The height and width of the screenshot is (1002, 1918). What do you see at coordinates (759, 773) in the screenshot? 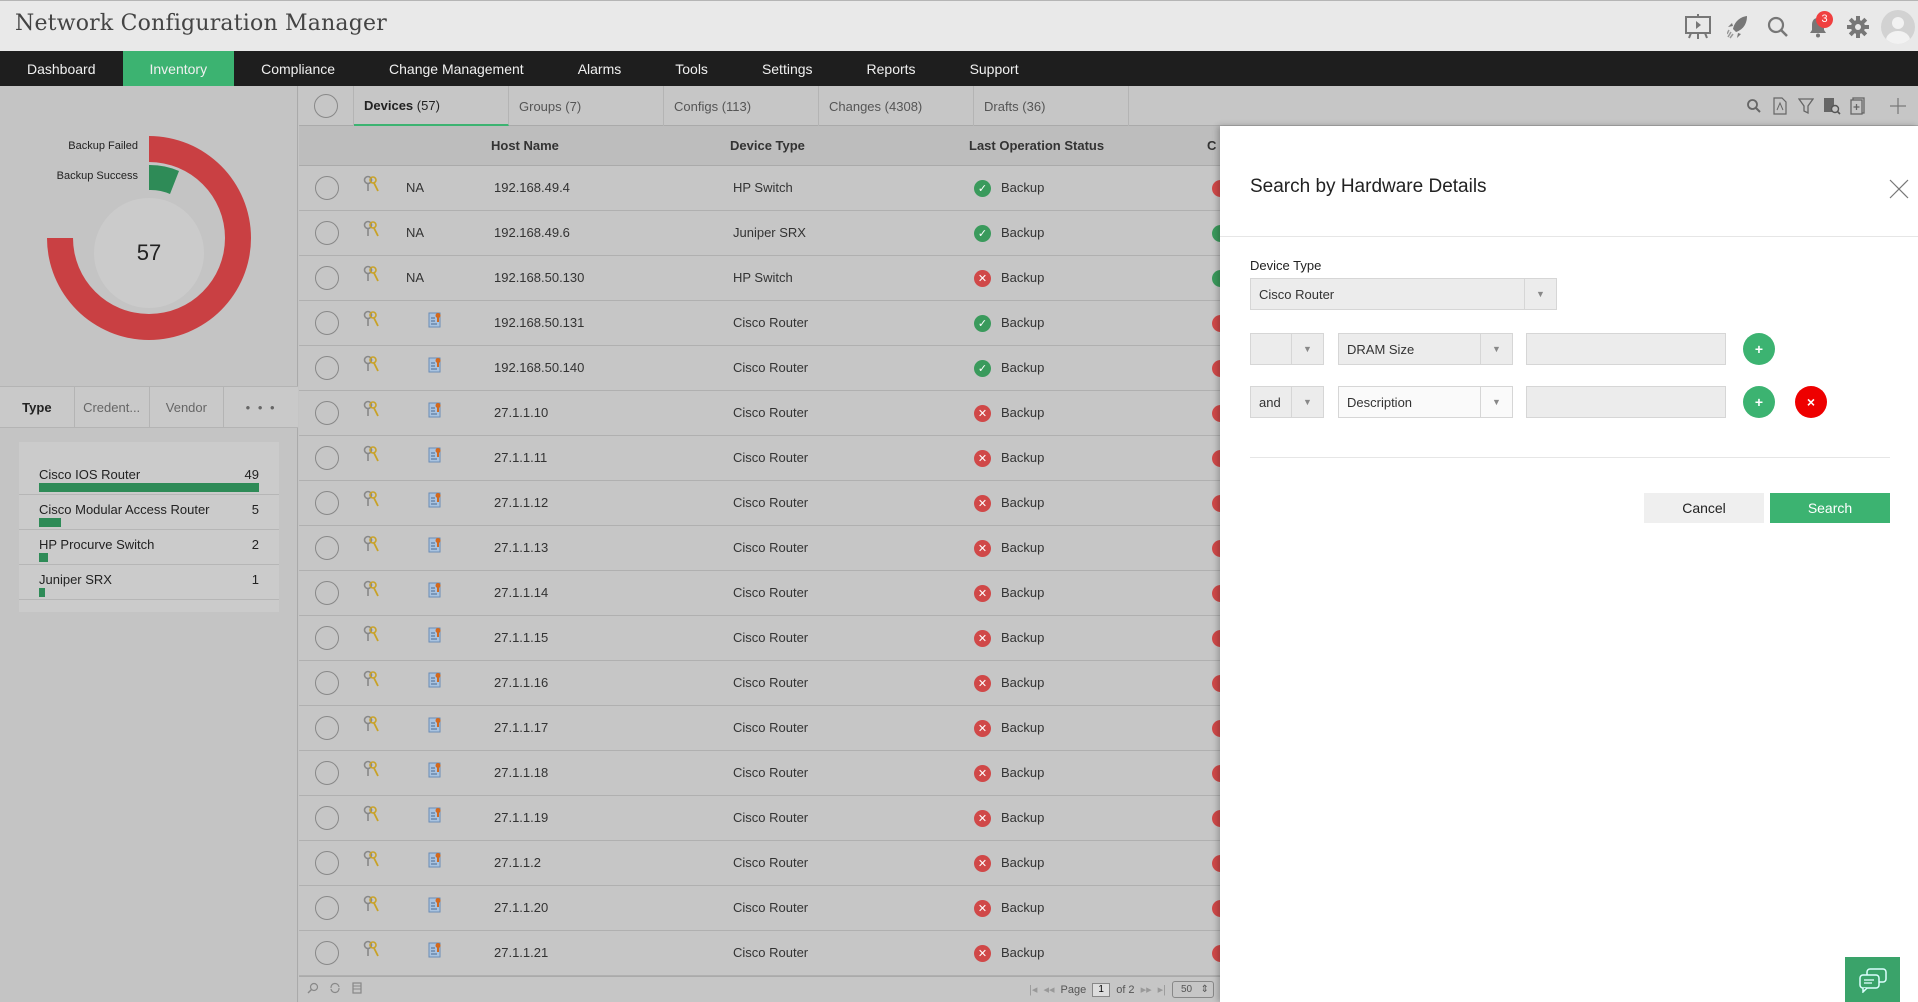
I see `table-row: 27.1.1.18 Cisco Router ✕ Backup` at bounding box center [759, 773].